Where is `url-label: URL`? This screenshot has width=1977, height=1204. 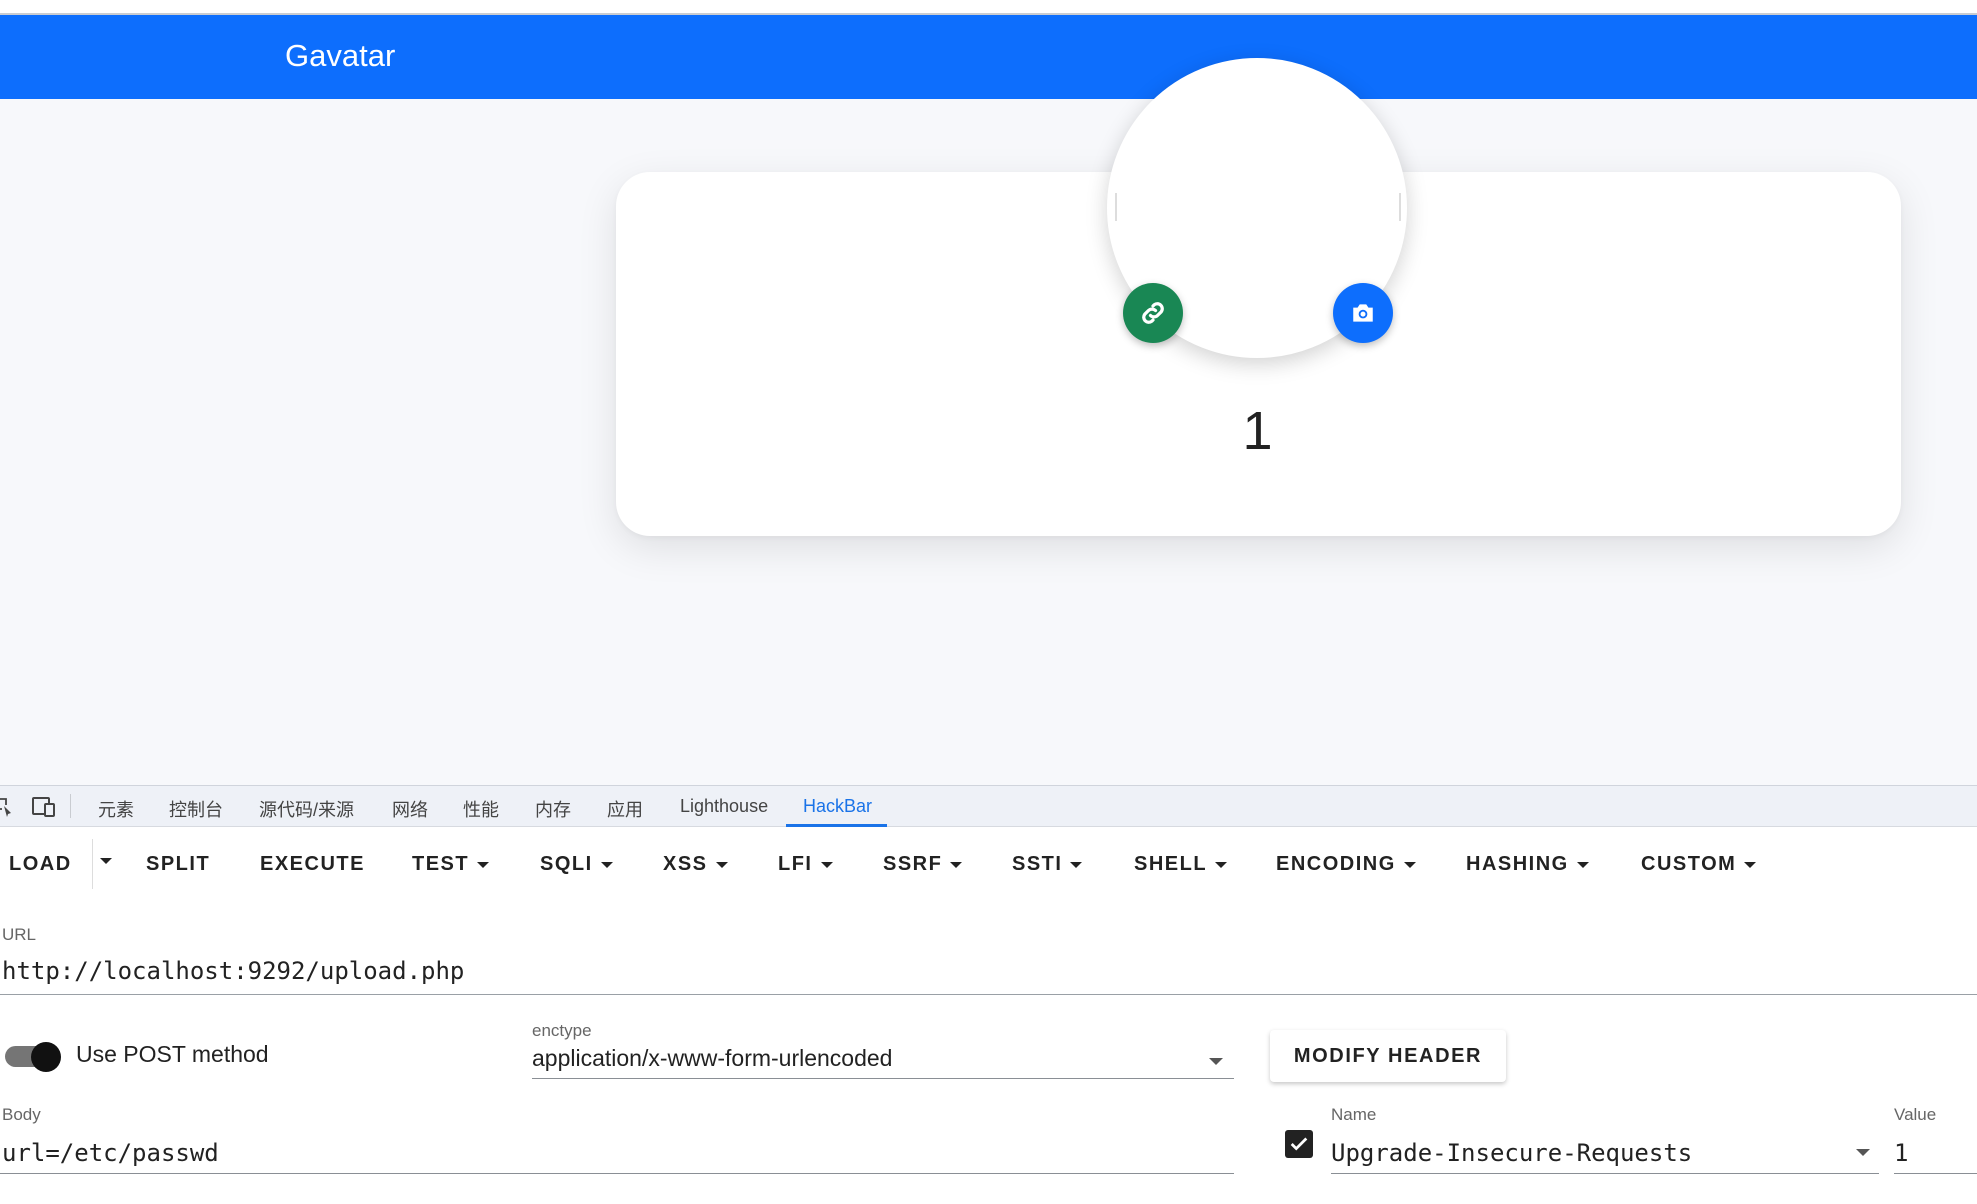
url-label: URL is located at coordinates (19, 934).